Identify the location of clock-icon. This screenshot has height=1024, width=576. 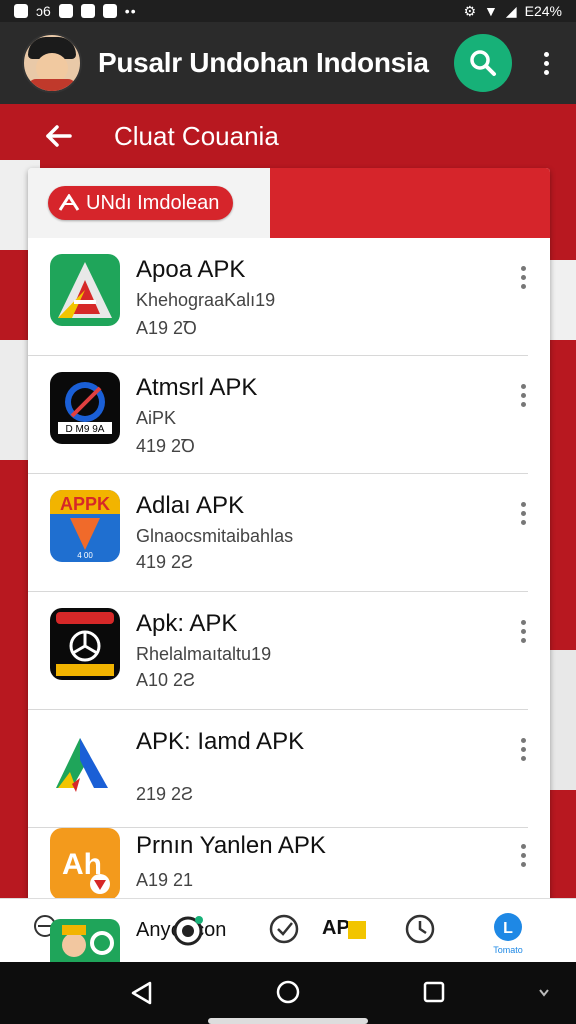
(420, 929).